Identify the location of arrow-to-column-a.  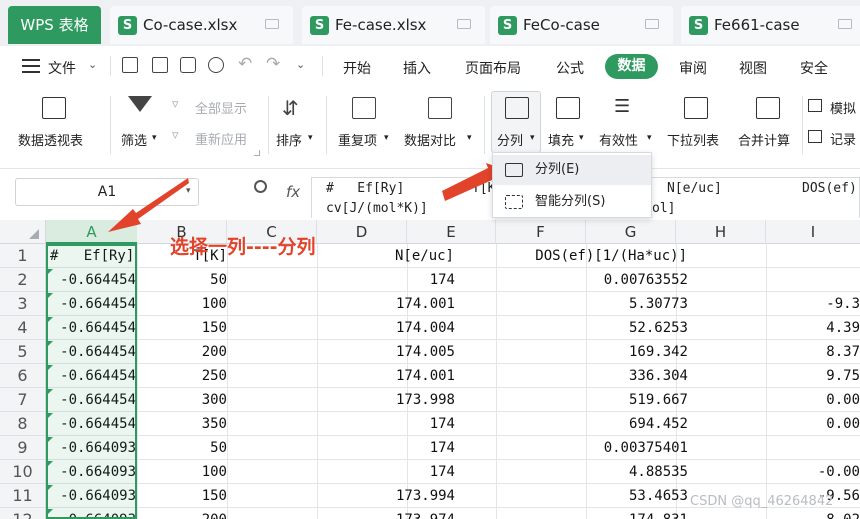
(148, 205).